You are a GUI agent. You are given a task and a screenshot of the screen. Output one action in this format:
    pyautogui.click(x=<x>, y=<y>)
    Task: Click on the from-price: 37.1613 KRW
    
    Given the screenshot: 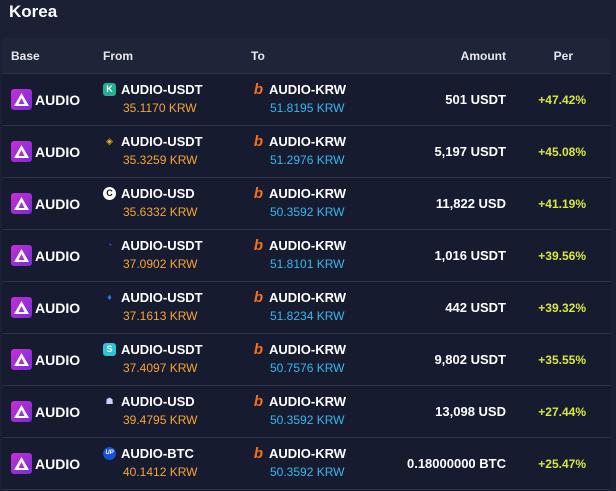 What is the action you would take?
    pyautogui.click(x=160, y=316)
    